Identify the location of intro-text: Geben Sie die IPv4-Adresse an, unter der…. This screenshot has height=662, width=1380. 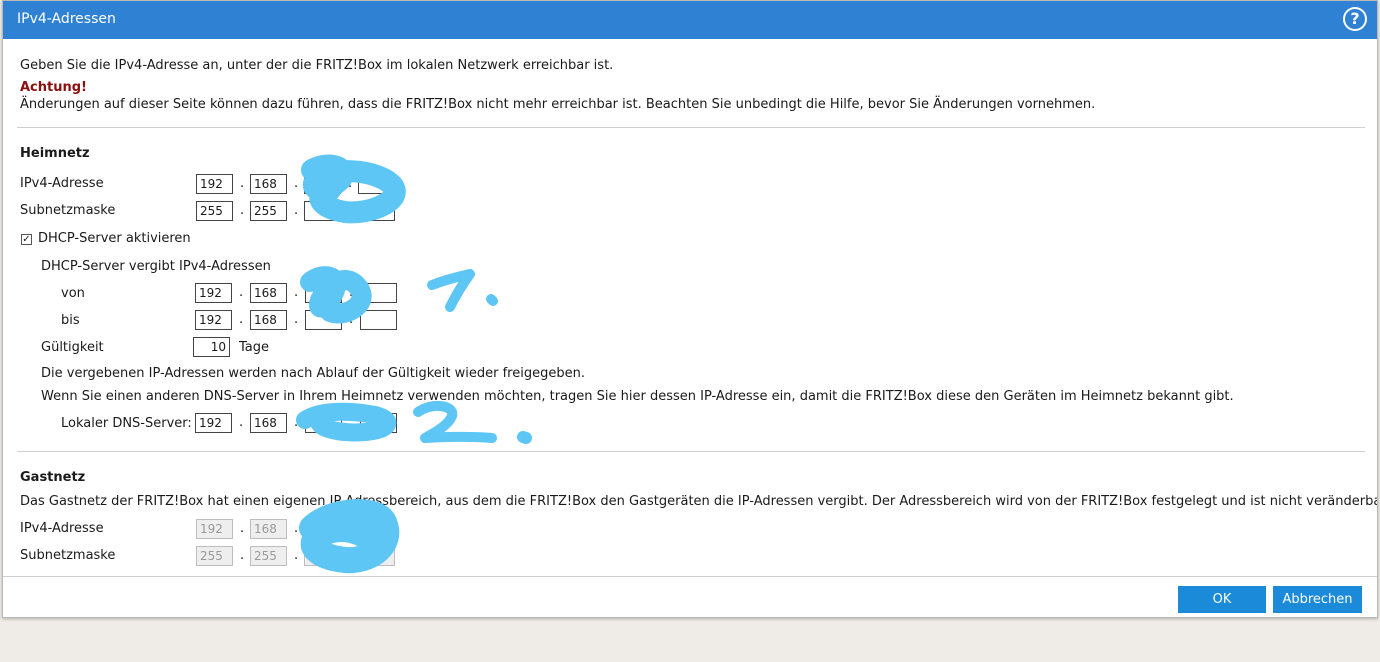
(317, 65).